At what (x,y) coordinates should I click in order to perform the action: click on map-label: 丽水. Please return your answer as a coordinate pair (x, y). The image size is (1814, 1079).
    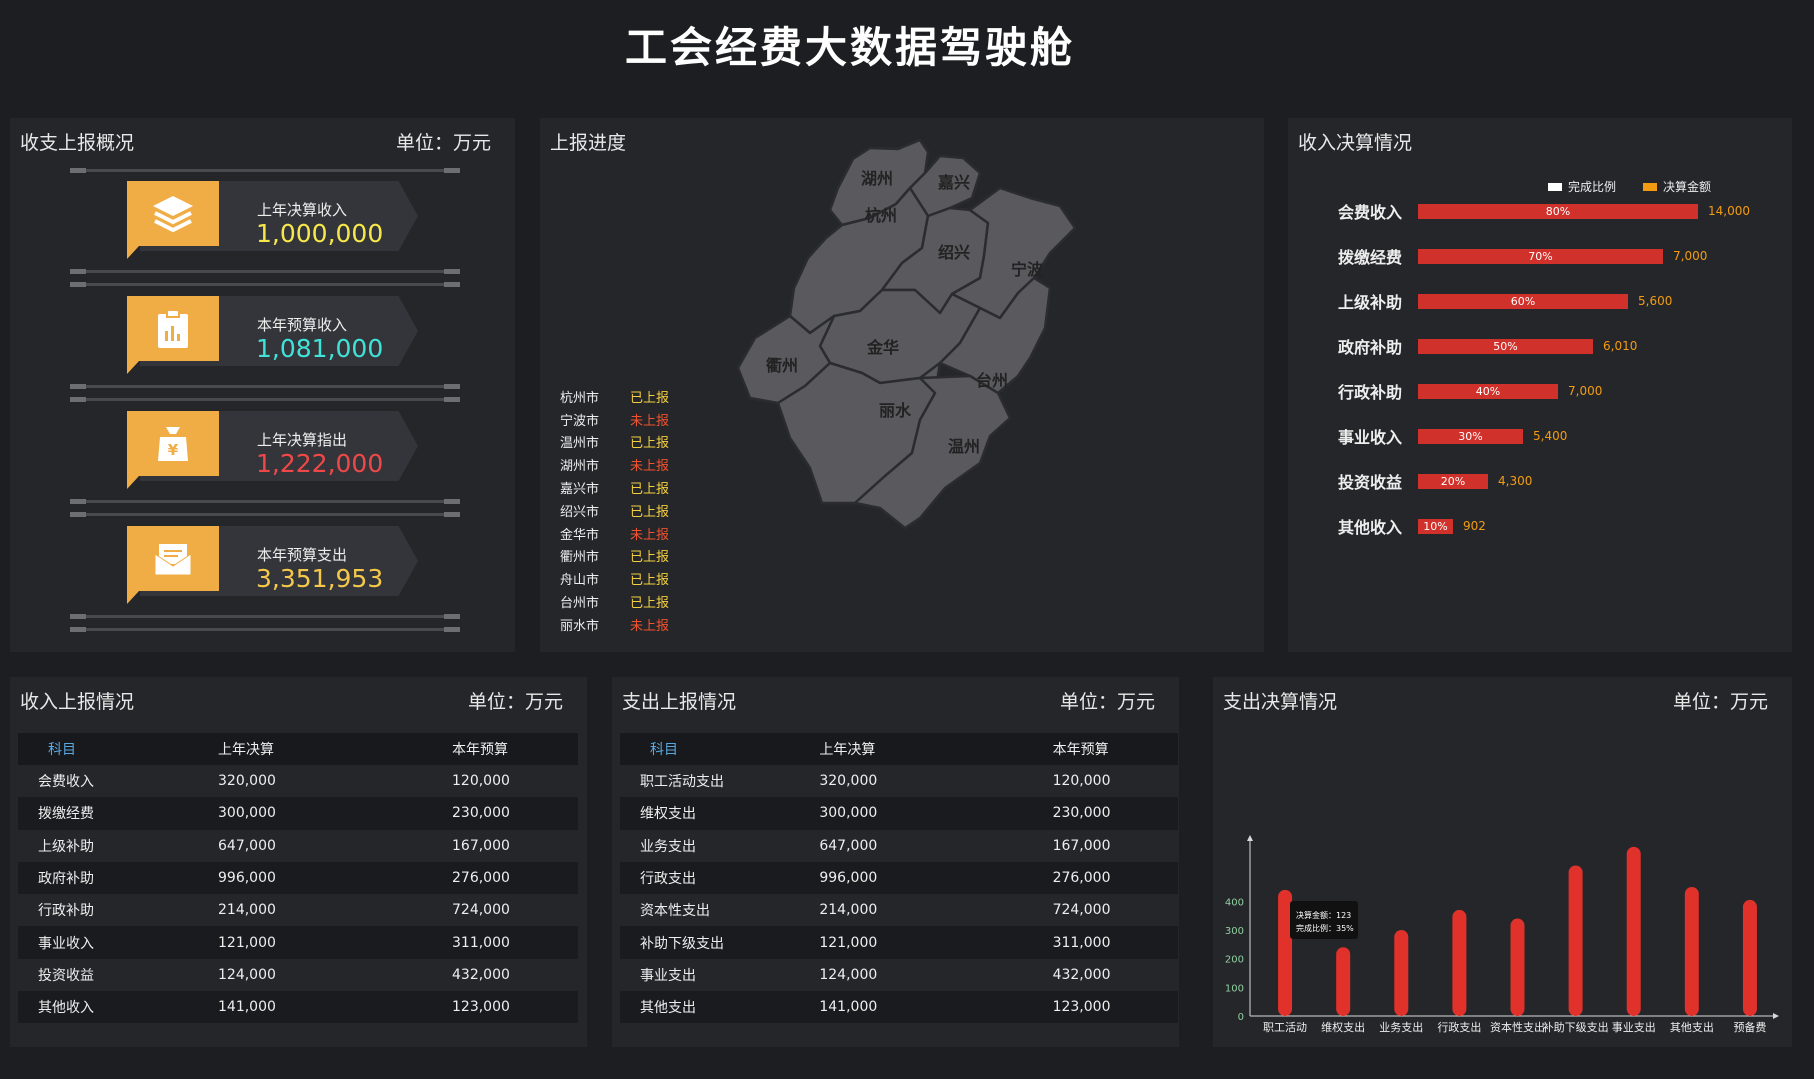
    Looking at the image, I should click on (895, 410).